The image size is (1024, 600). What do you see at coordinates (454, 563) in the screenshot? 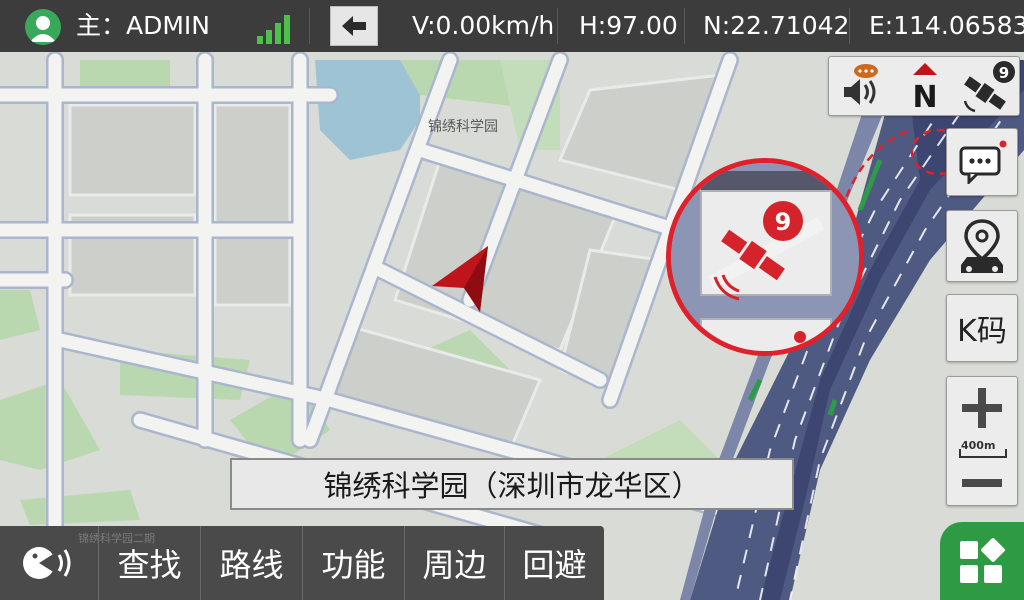
I see `nearby-button: 周边` at bounding box center [454, 563].